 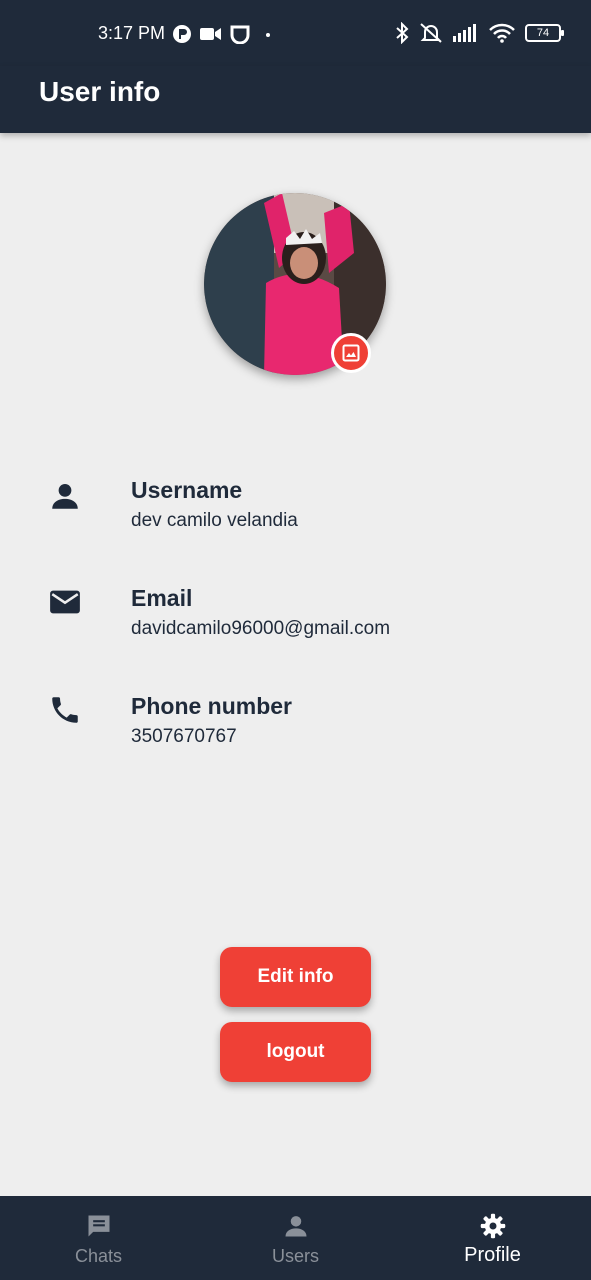 I want to click on nav-label-profile: Profile, so click(x=492, y=1255).